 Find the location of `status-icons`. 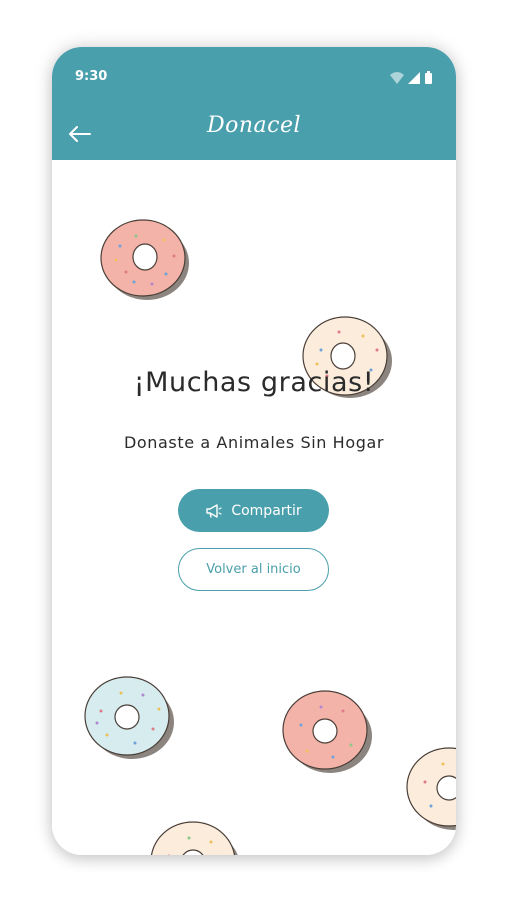

status-icons is located at coordinates (411, 77).